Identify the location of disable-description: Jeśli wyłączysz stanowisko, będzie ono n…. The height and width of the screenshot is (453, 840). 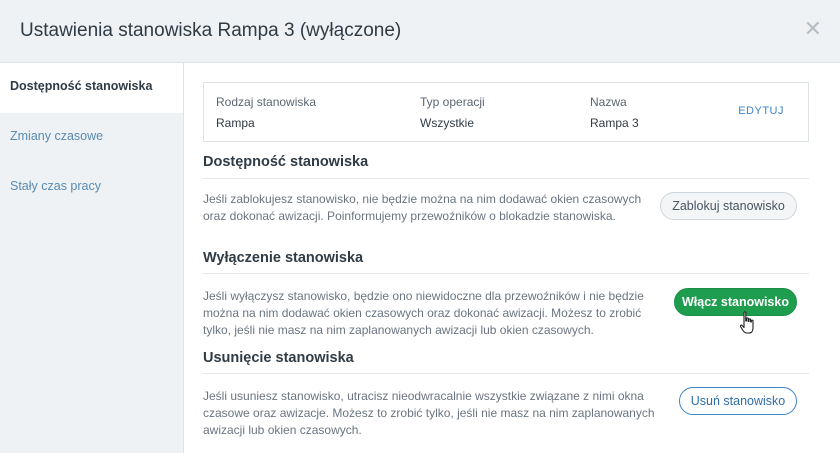
(423, 313).